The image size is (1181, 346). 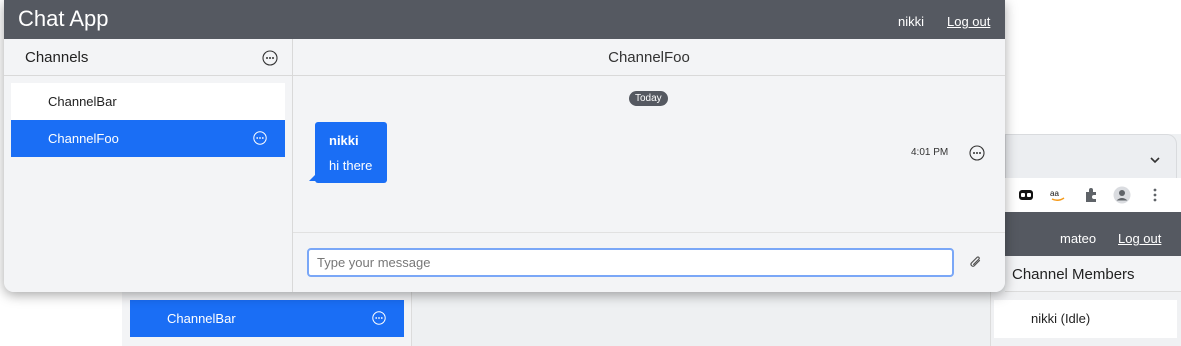 I want to click on channel-title: ChannelFoo, so click(x=649, y=57).